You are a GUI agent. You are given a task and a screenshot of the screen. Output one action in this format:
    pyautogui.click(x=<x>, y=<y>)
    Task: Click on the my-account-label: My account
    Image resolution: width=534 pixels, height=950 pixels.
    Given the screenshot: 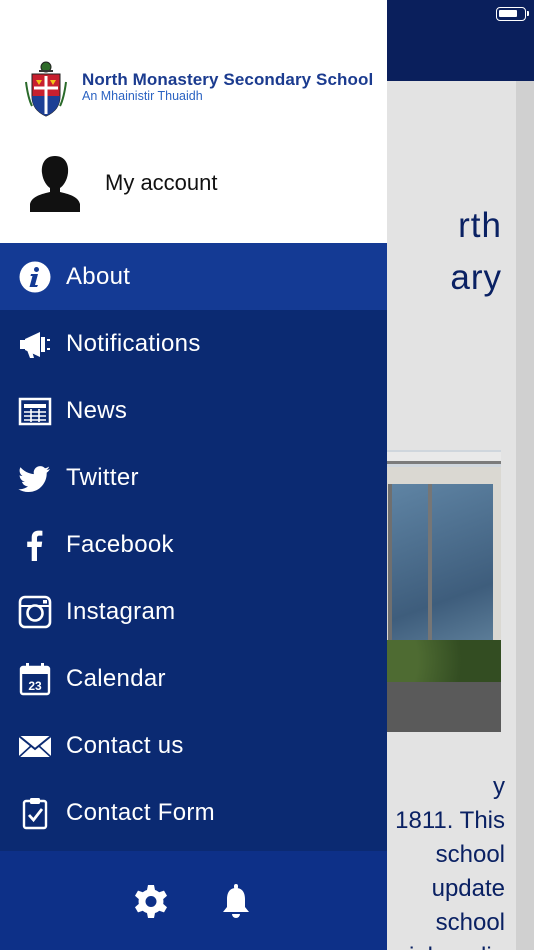 What is the action you would take?
    pyautogui.click(x=161, y=182)
    